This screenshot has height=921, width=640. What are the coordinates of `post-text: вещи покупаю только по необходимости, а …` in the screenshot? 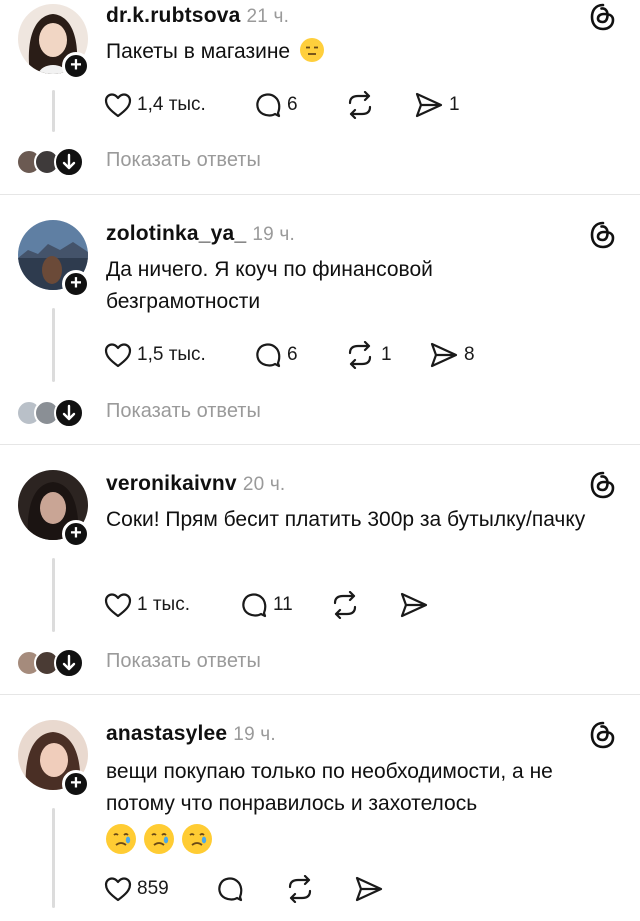 It's located at (329, 787).